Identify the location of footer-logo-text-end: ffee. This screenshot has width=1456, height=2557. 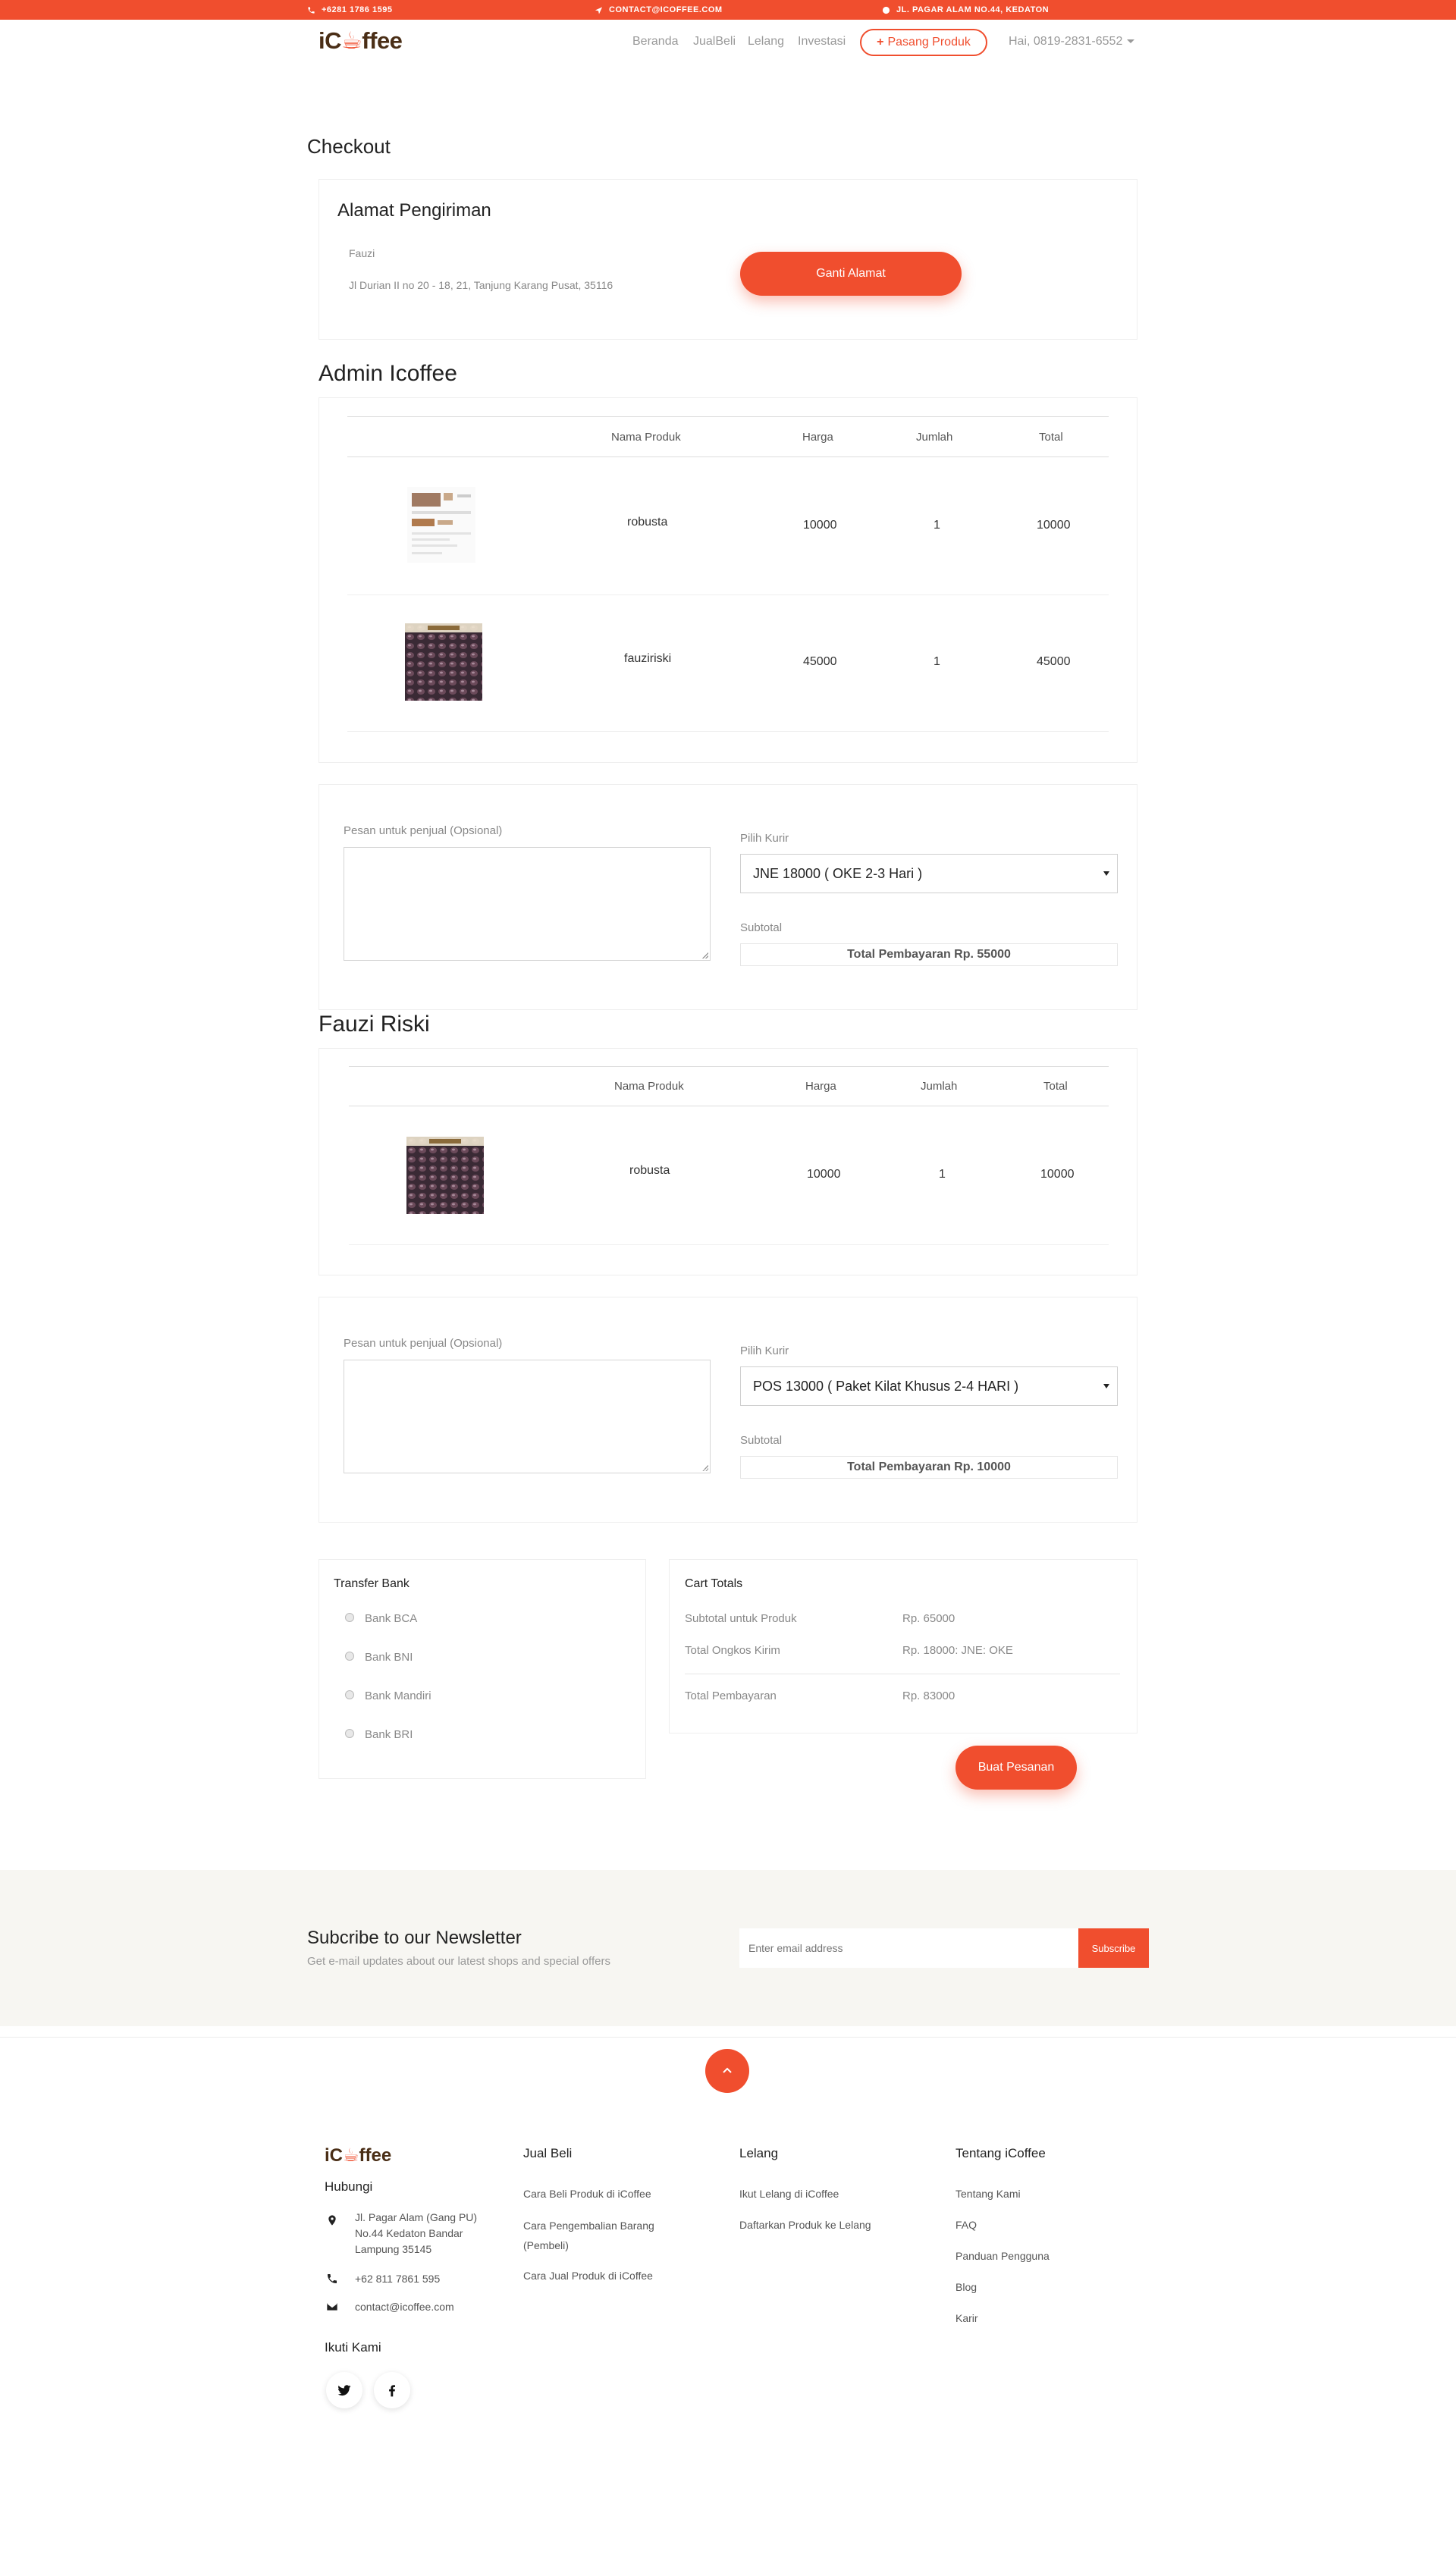
(375, 2155).